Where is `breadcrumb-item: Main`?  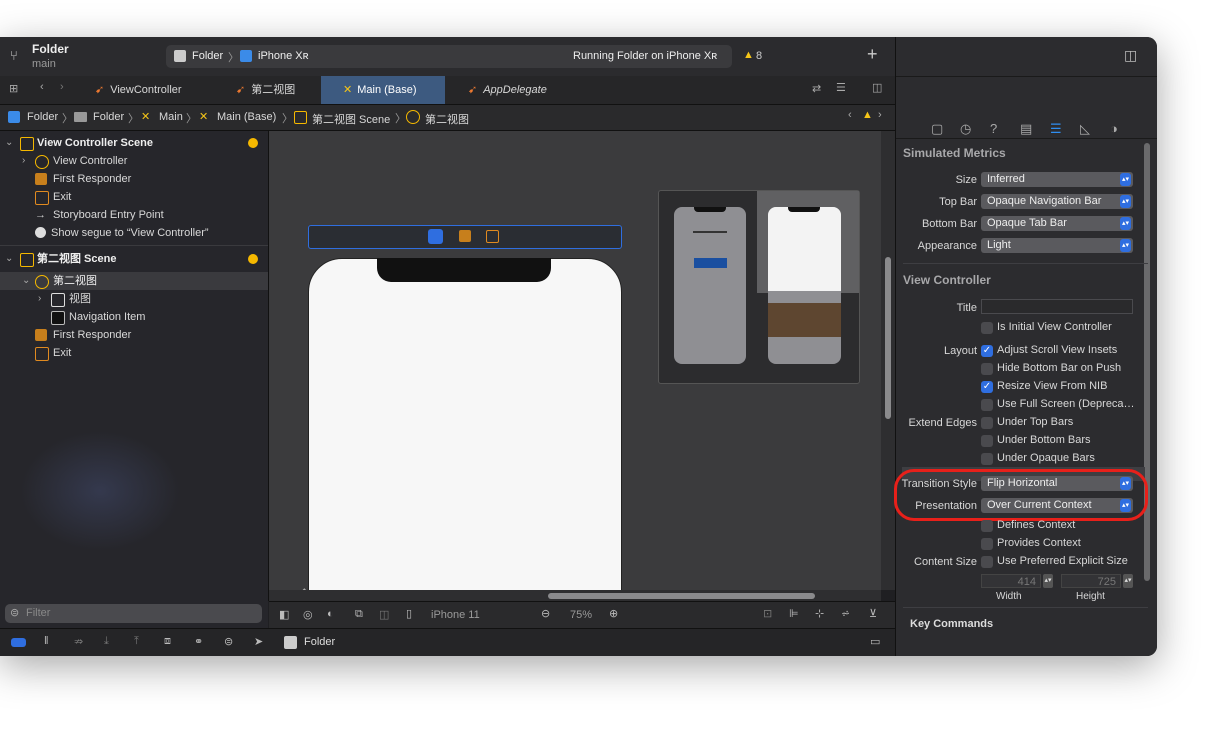
breadcrumb-item: Main is located at coordinates (171, 117).